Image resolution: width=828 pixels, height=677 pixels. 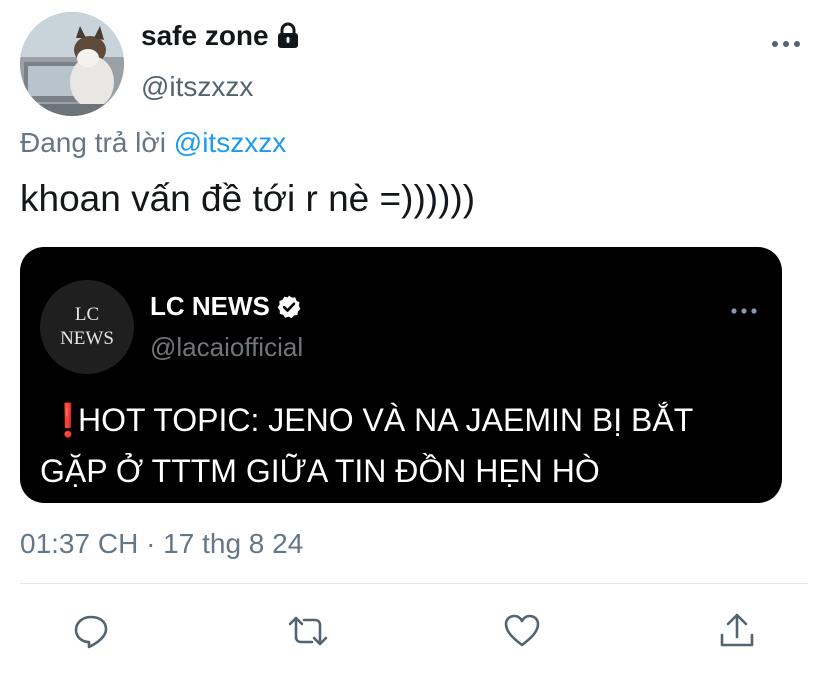 What do you see at coordinates (68, 420) in the screenshot?
I see `exclamation-emoji: ❗` at bounding box center [68, 420].